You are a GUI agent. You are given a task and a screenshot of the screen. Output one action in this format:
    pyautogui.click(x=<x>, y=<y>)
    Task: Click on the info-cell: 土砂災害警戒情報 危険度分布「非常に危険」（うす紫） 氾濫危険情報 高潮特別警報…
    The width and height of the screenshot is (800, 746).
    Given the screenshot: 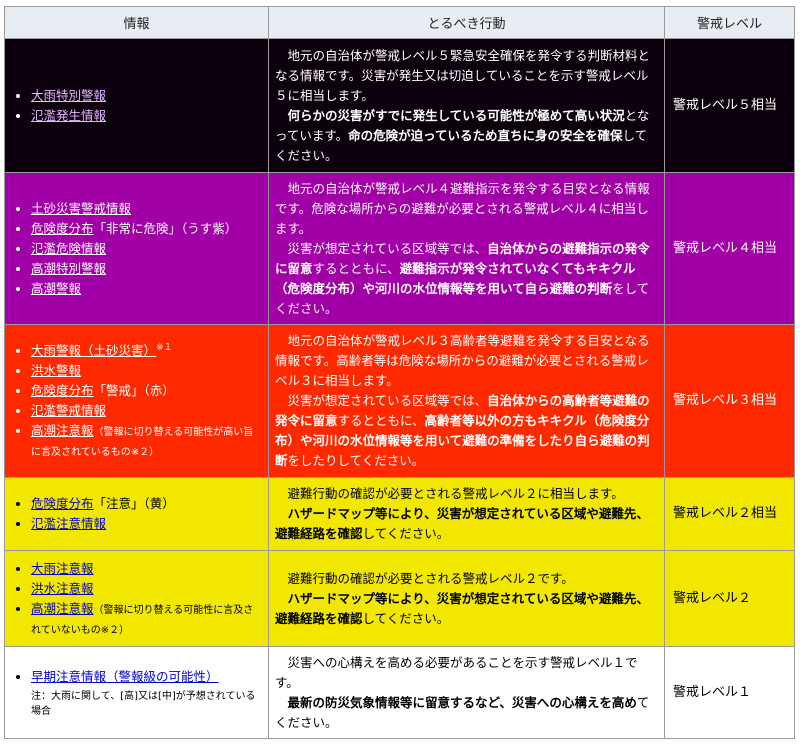 What is the action you would take?
    pyautogui.click(x=136, y=248)
    